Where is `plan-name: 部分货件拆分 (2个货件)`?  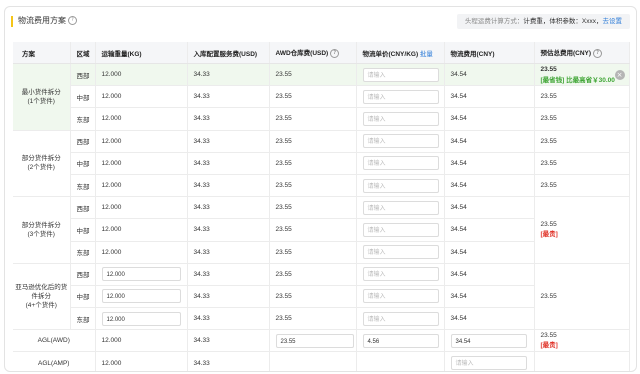 plan-name: 部分货件拆分 (2个货件) is located at coordinates (42, 164).